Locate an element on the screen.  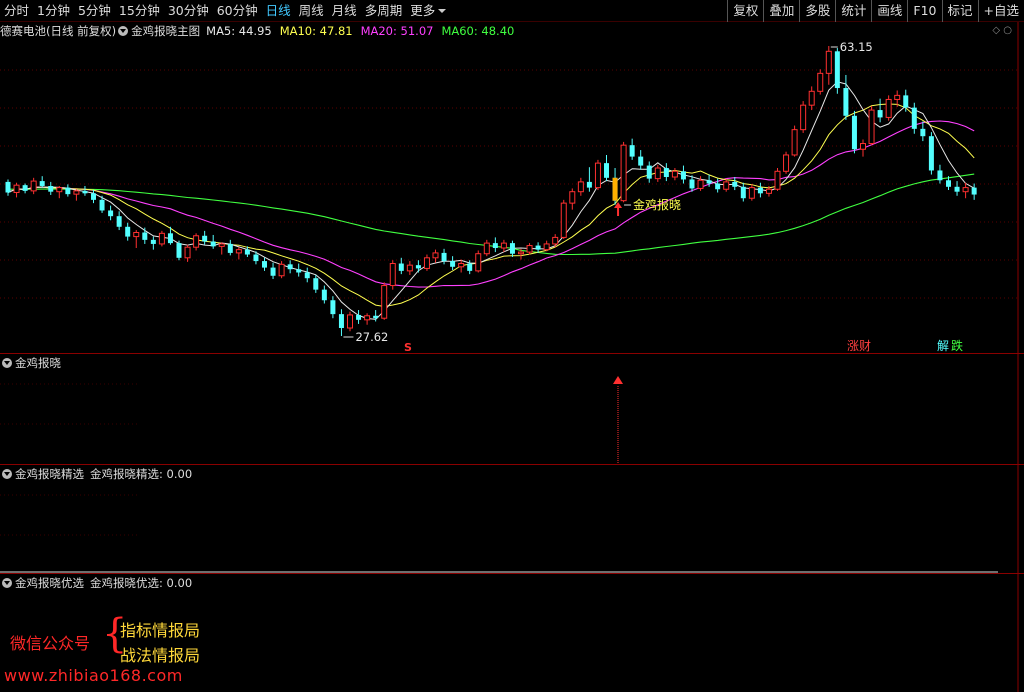
panel2-menu-icon is located at coordinates (7, 363).